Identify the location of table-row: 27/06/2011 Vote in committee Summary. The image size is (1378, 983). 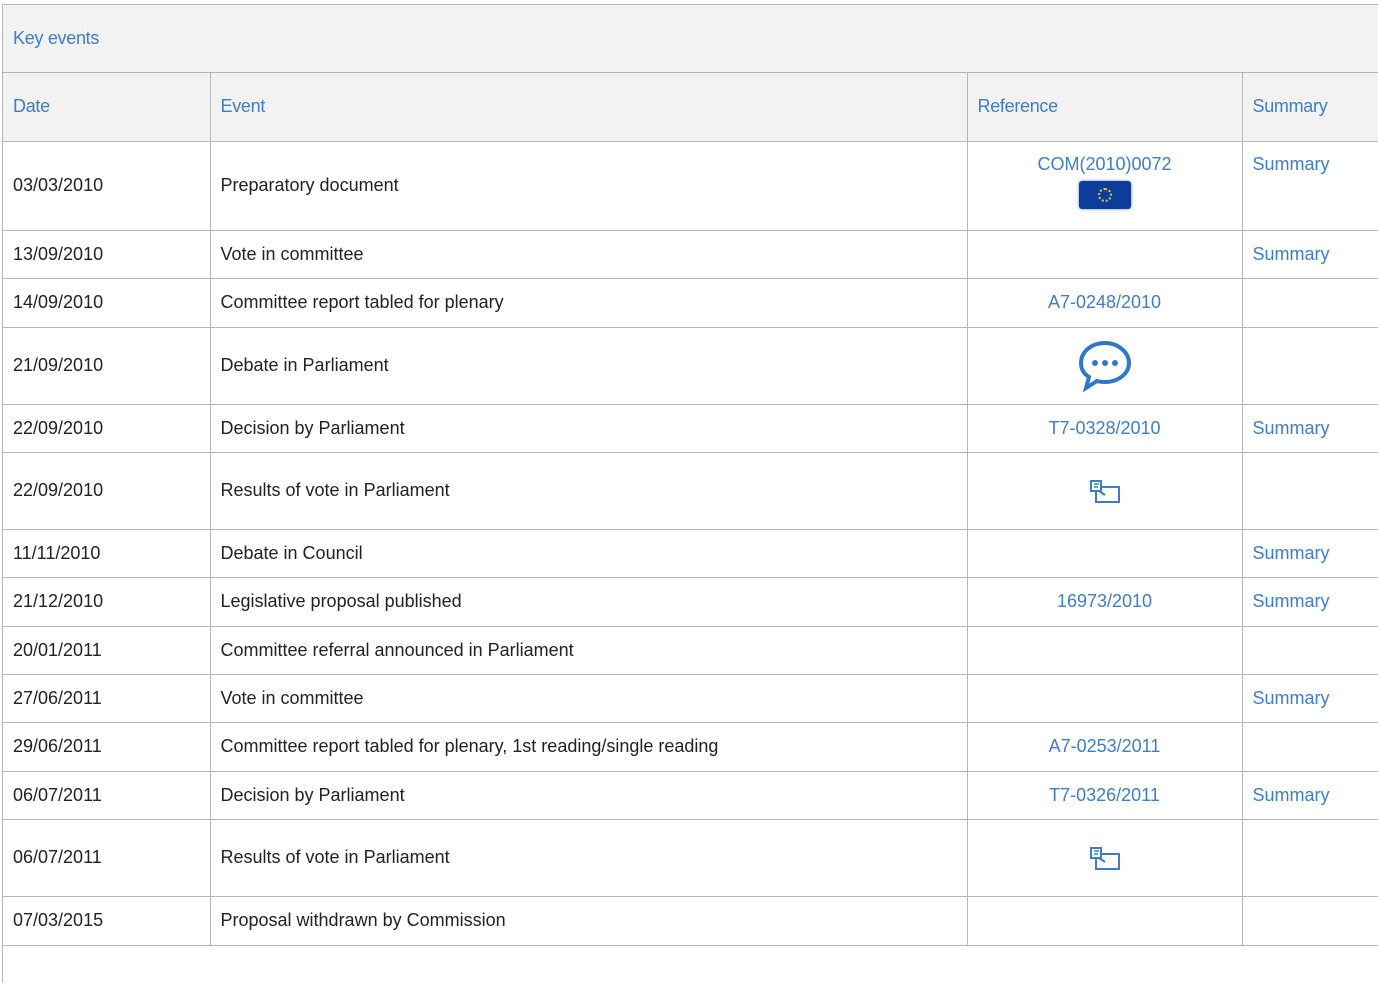
(690, 698).